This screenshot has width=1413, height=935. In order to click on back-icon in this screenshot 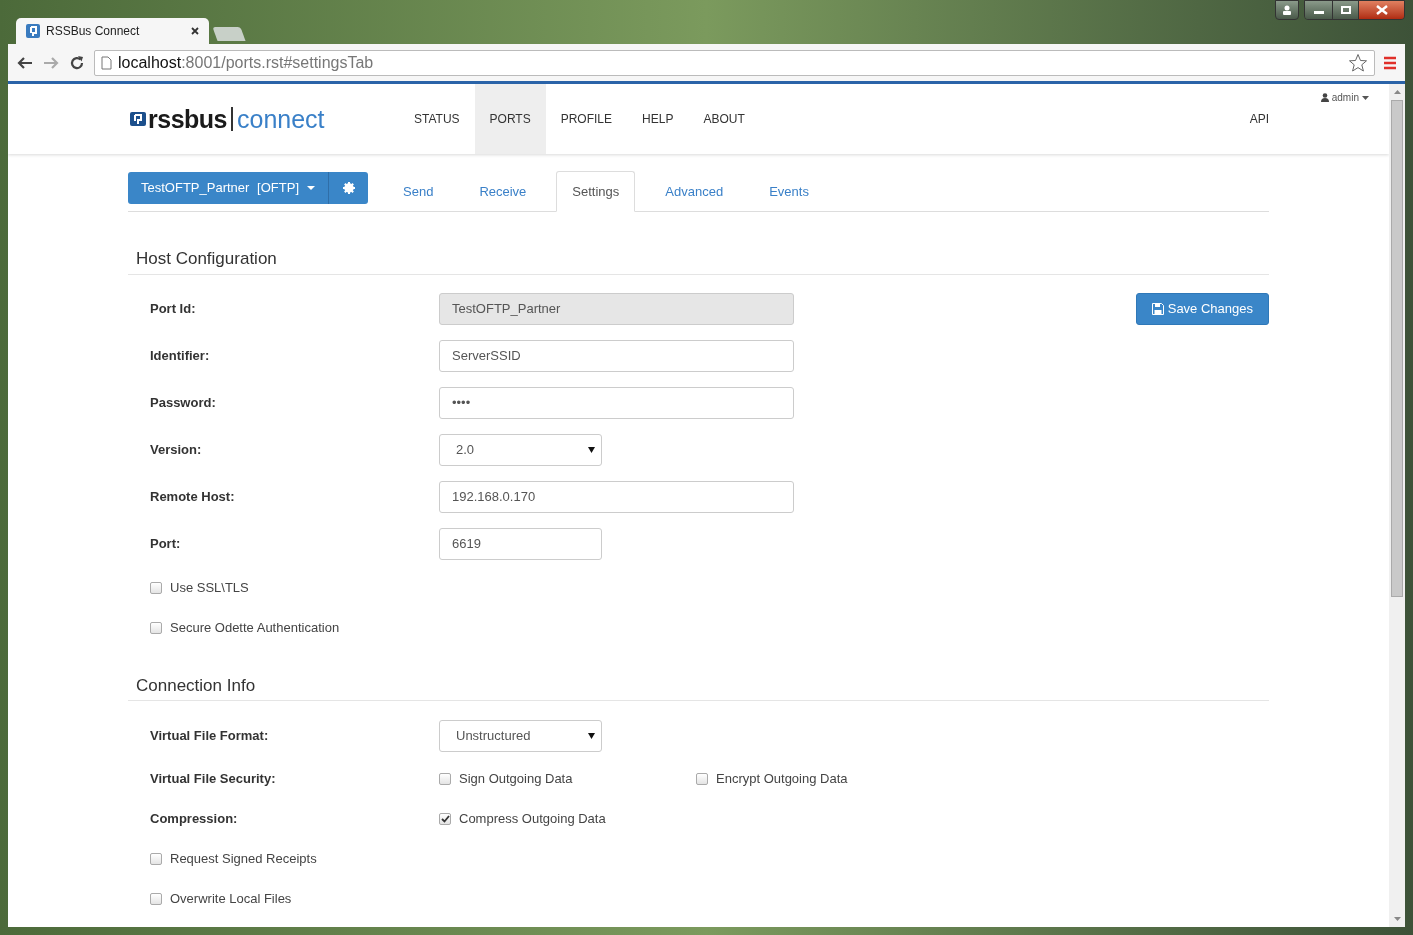, I will do `click(25, 62)`.